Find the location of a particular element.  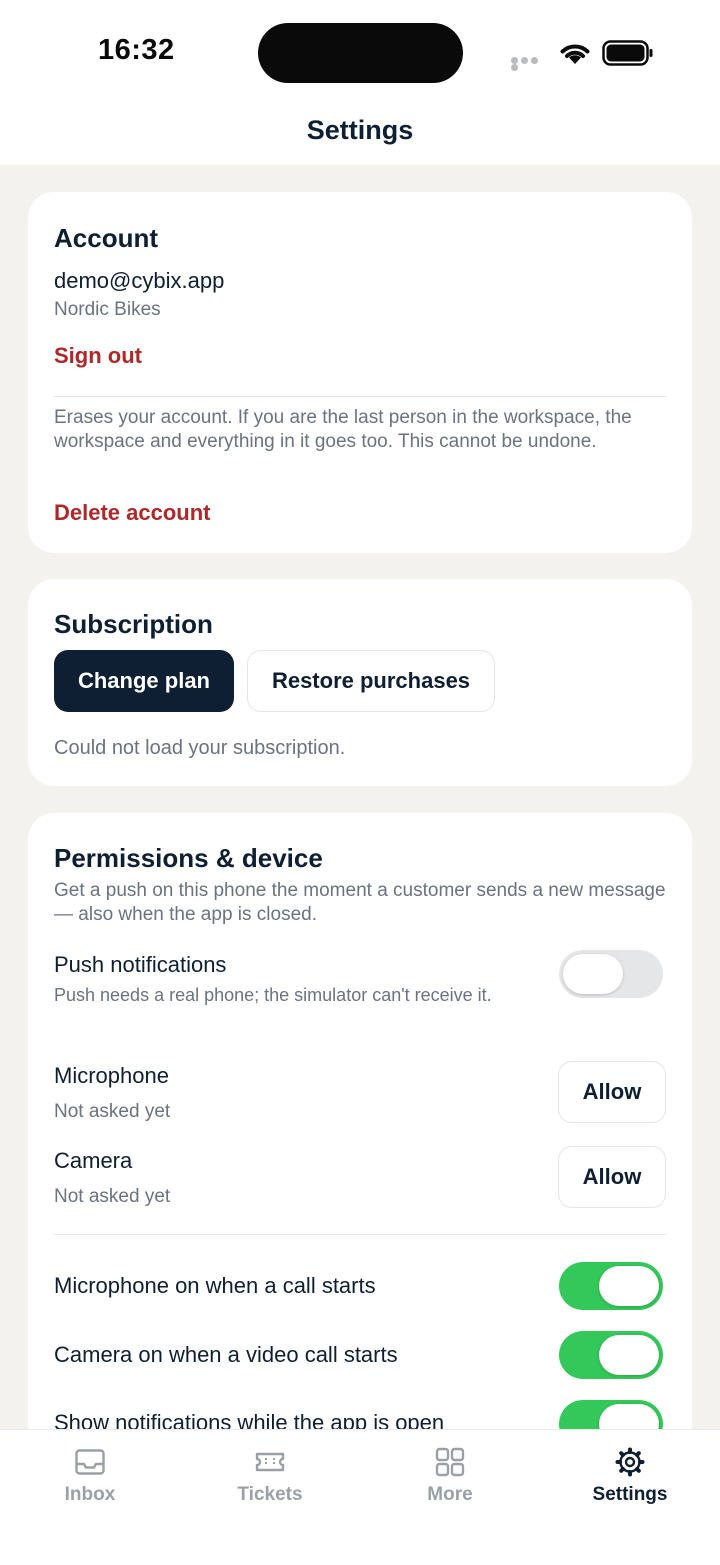

camera-allow-button: Allow is located at coordinates (612, 1177).